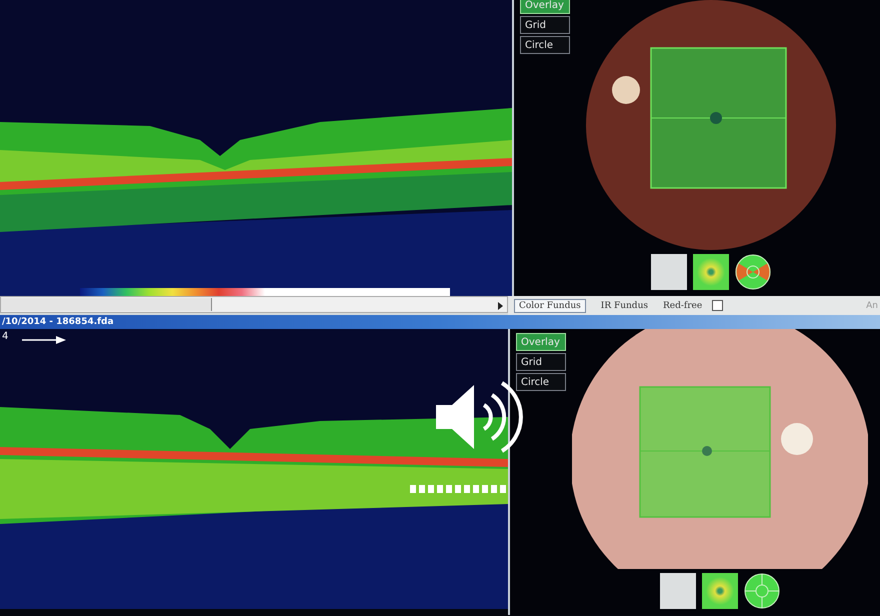  What do you see at coordinates (550, 305) in the screenshot?
I see `fundus-tab: Color Fundus` at bounding box center [550, 305].